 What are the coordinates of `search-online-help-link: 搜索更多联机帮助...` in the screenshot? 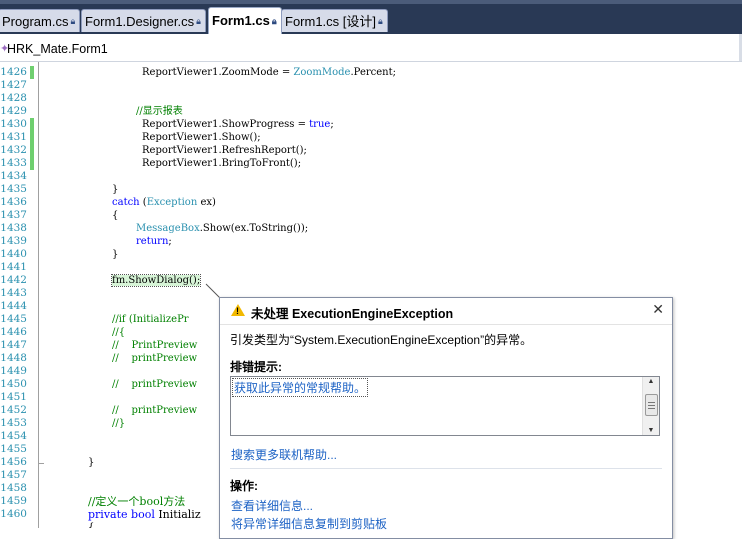 It's located at (284, 454).